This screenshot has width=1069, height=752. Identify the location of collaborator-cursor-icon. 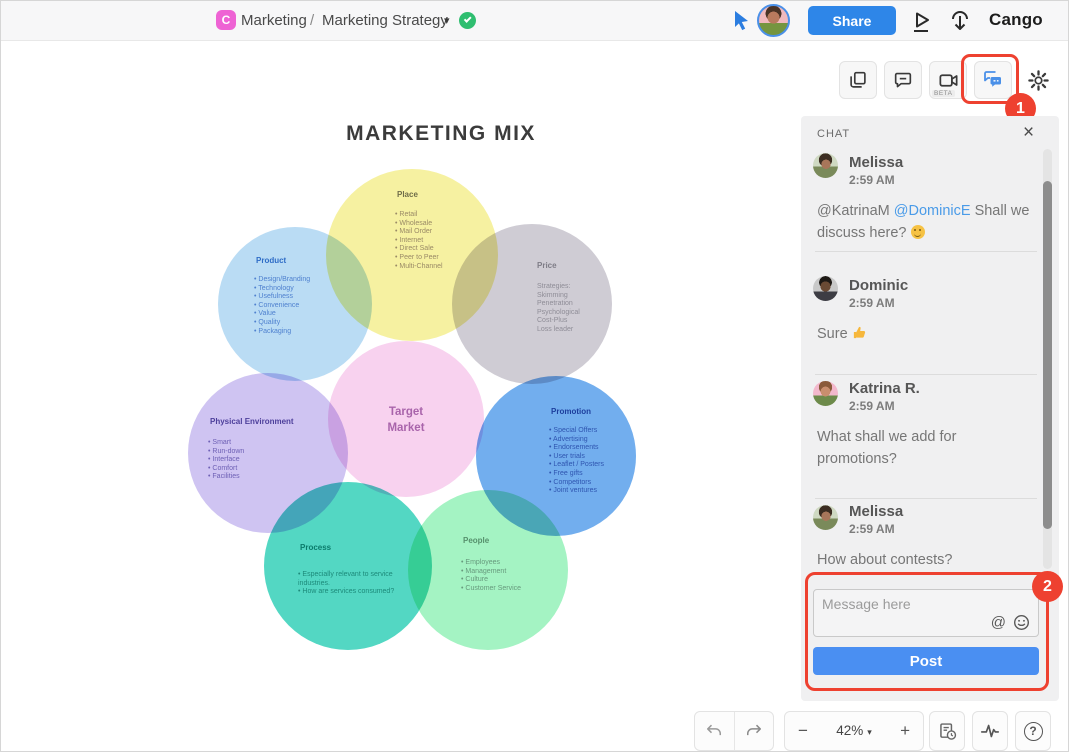
(741, 21).